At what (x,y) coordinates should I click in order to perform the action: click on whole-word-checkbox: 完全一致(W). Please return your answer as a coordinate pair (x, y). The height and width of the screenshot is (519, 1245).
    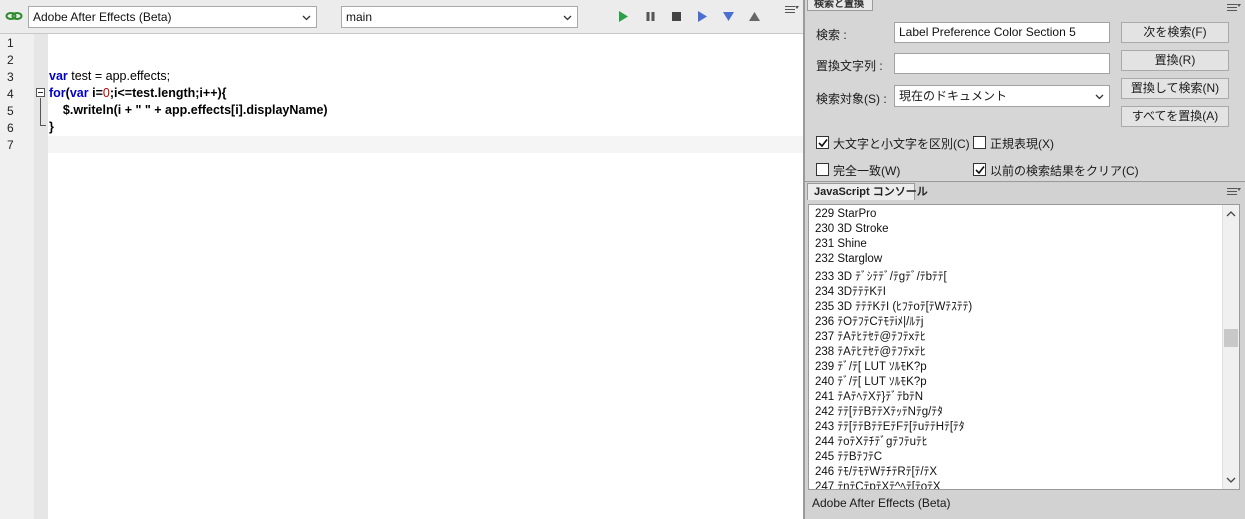
    Looking at the image, I should click on (866, 170).